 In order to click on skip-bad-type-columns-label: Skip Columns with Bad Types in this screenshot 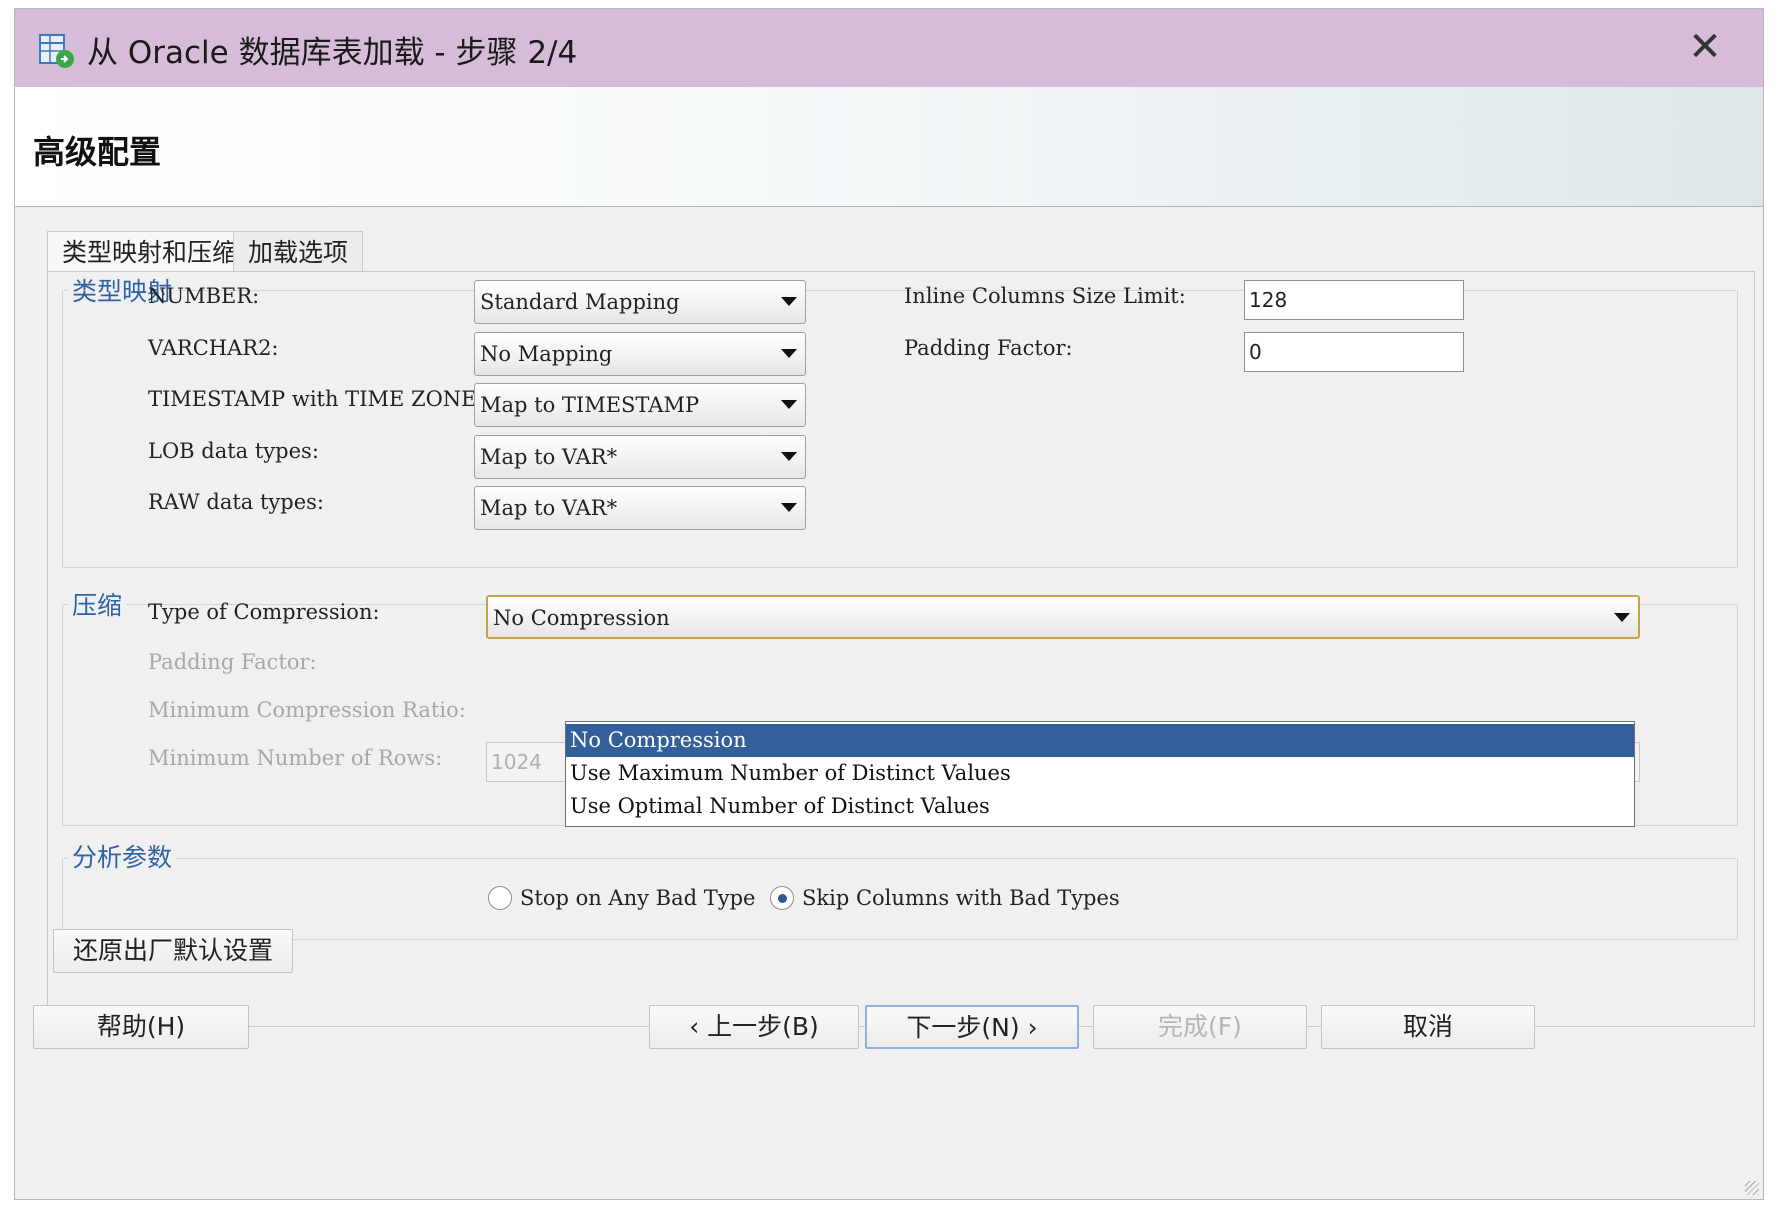, I will do `click(961, 898)`.